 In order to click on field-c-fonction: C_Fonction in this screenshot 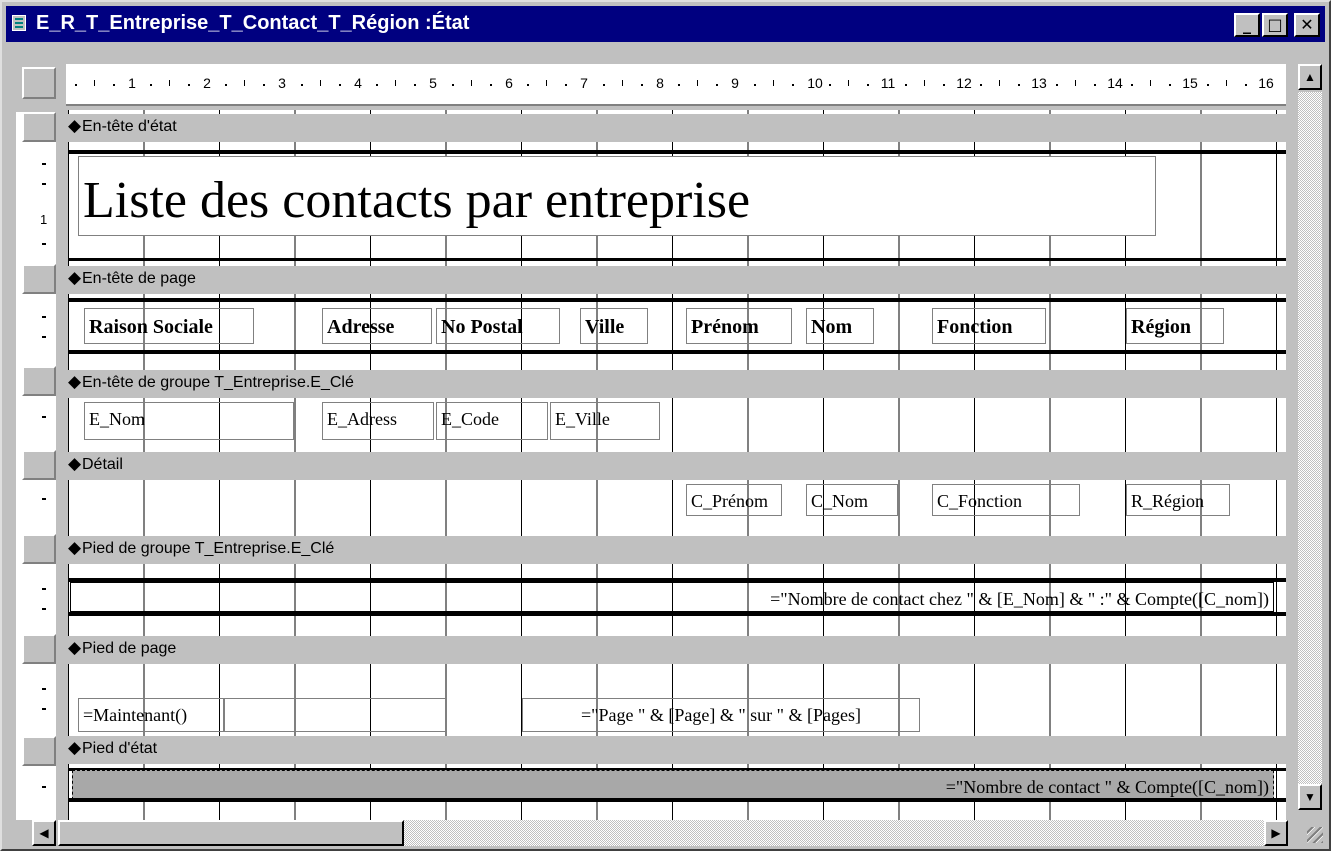, I will do `click(1006, 500)`.